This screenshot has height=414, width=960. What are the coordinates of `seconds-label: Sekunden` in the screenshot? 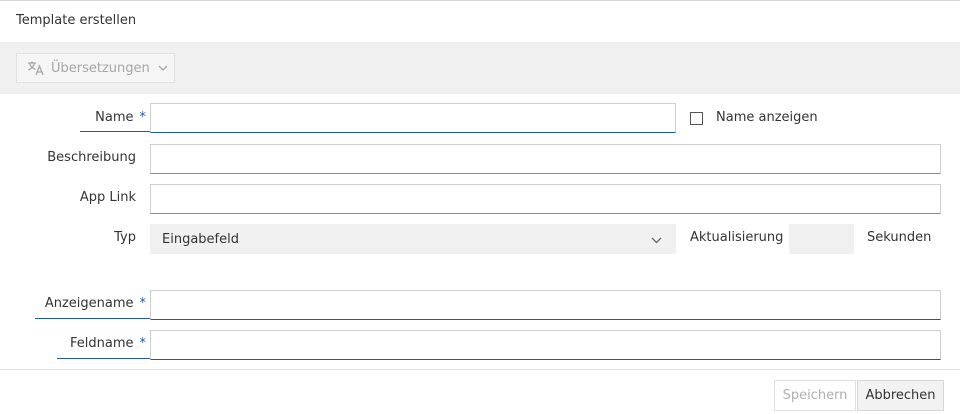 It's located at (899, 237).